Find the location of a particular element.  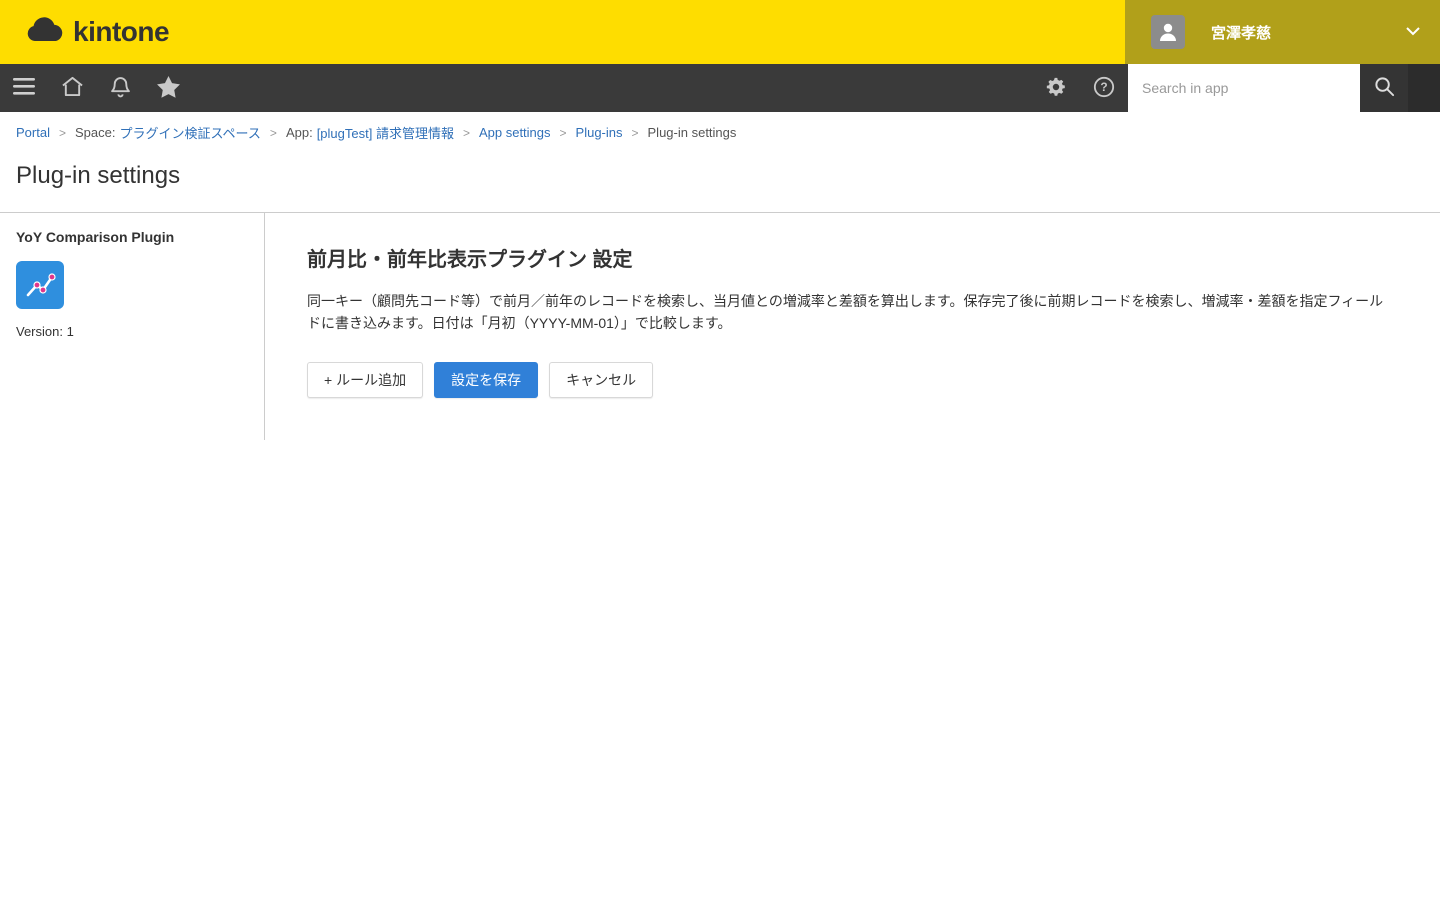

search-button is located at coordinates (1384, 88).